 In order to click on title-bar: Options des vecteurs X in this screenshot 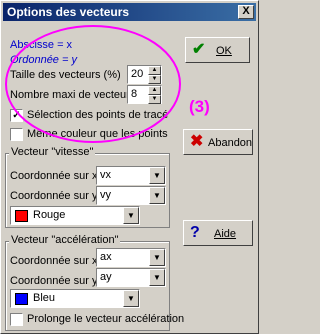, I will do `click(129, 12)`.